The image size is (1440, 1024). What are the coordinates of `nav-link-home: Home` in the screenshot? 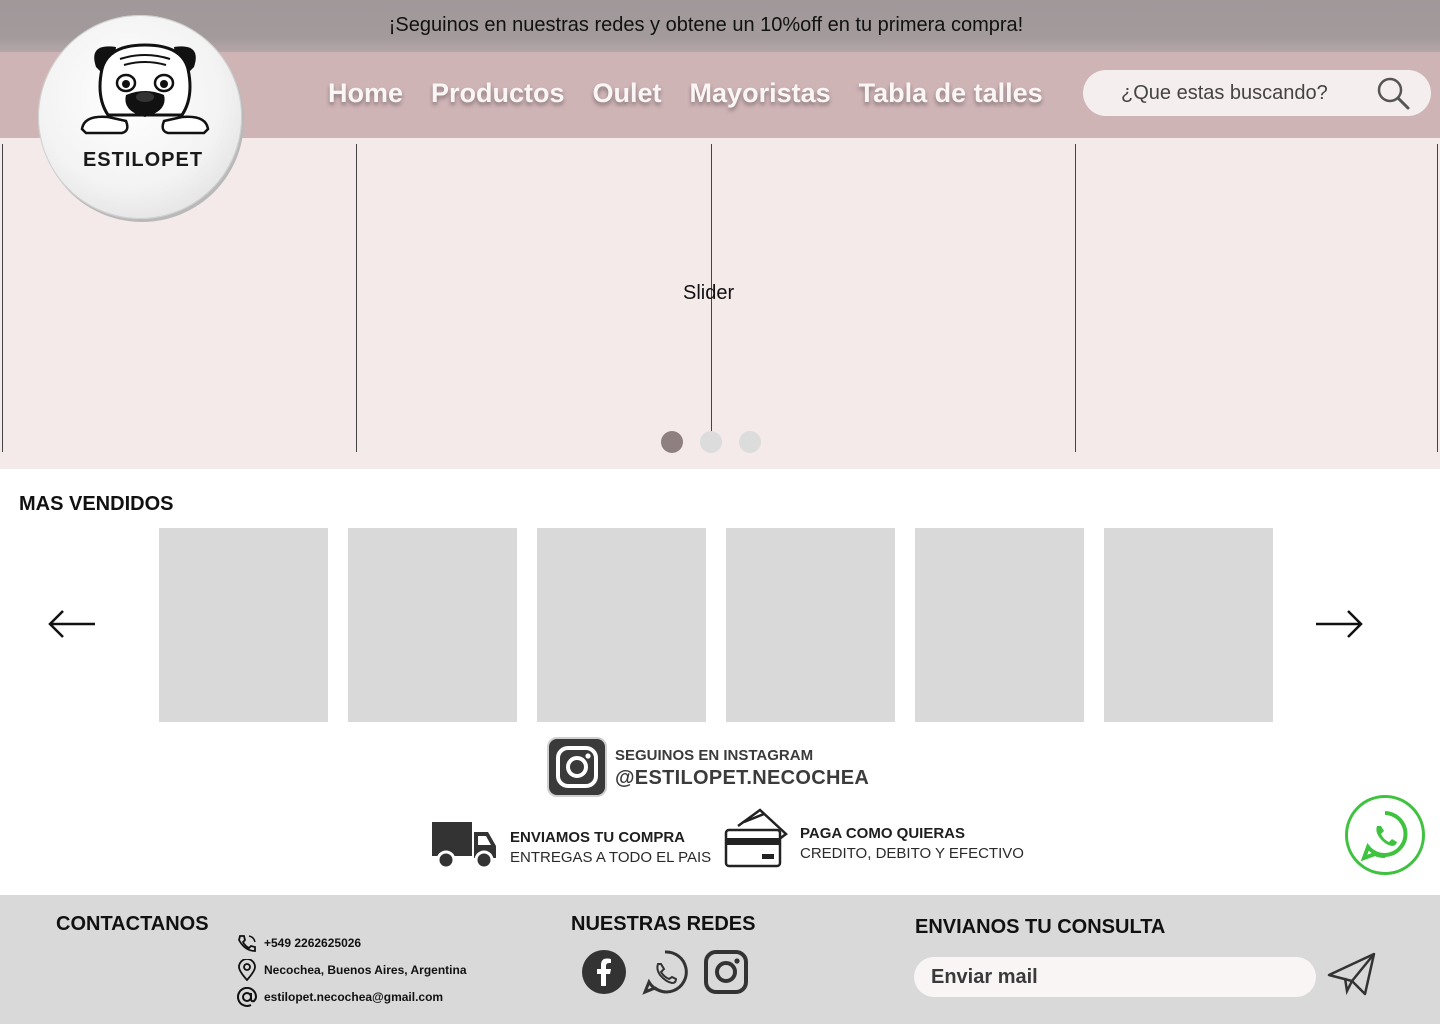 It's located at (365, 93).